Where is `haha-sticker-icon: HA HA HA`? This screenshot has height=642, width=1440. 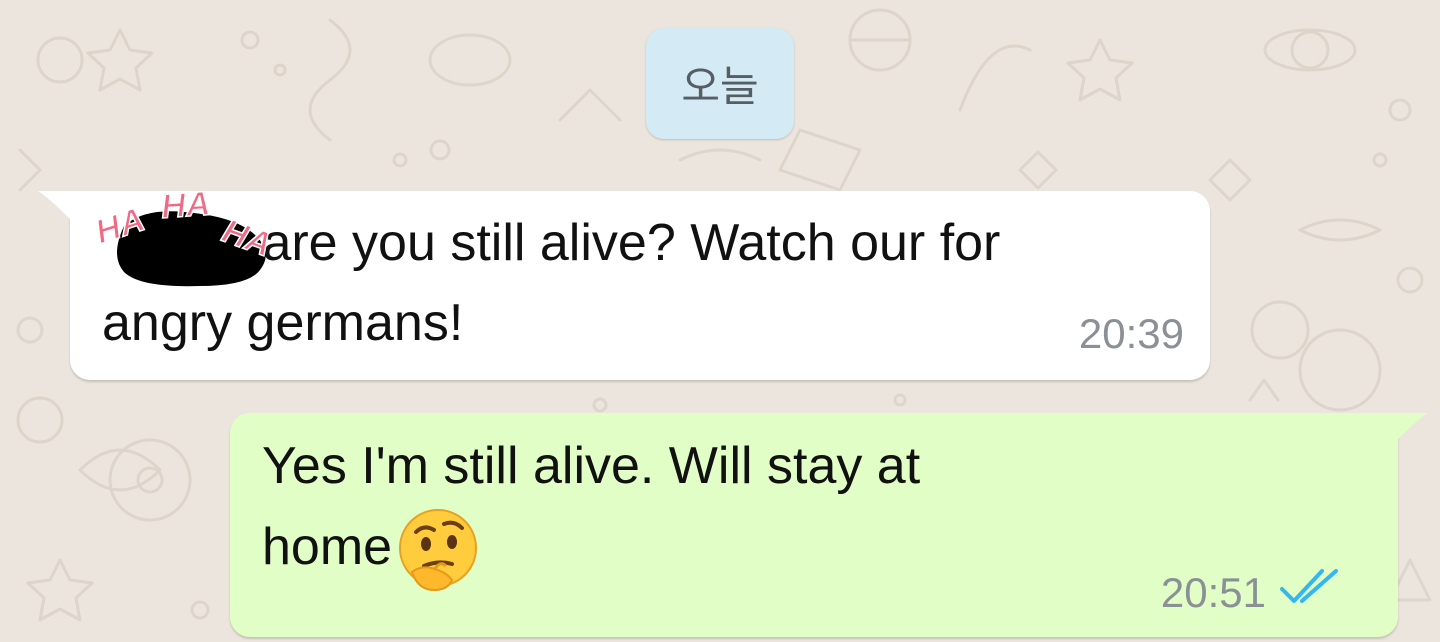 haha-sticker-icon: HA HA HA is located at coordinates (183, 235).